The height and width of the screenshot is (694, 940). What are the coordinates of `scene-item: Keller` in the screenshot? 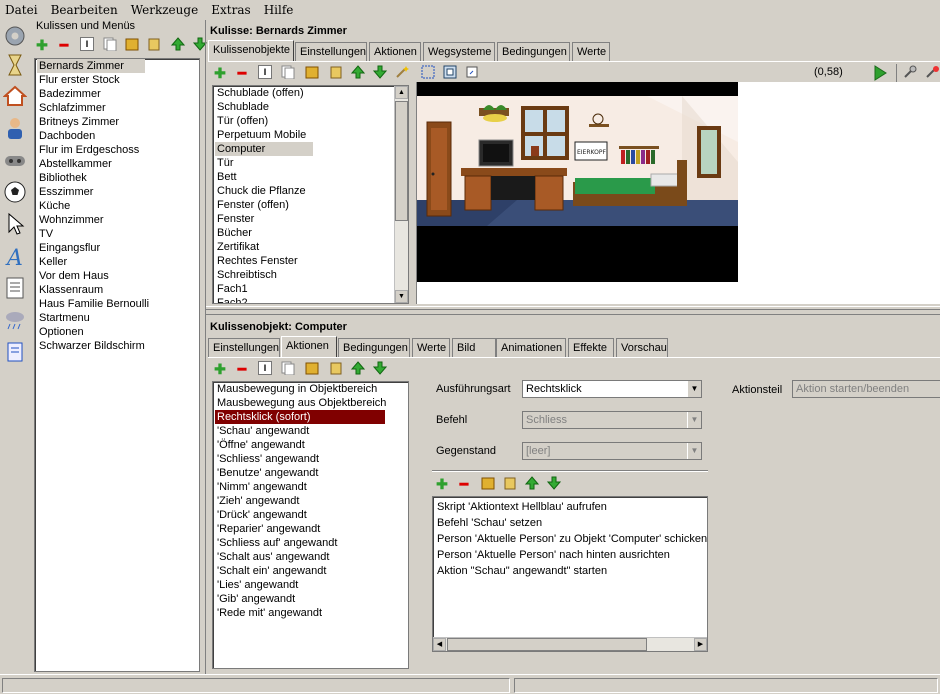 It's located at (117, 262).